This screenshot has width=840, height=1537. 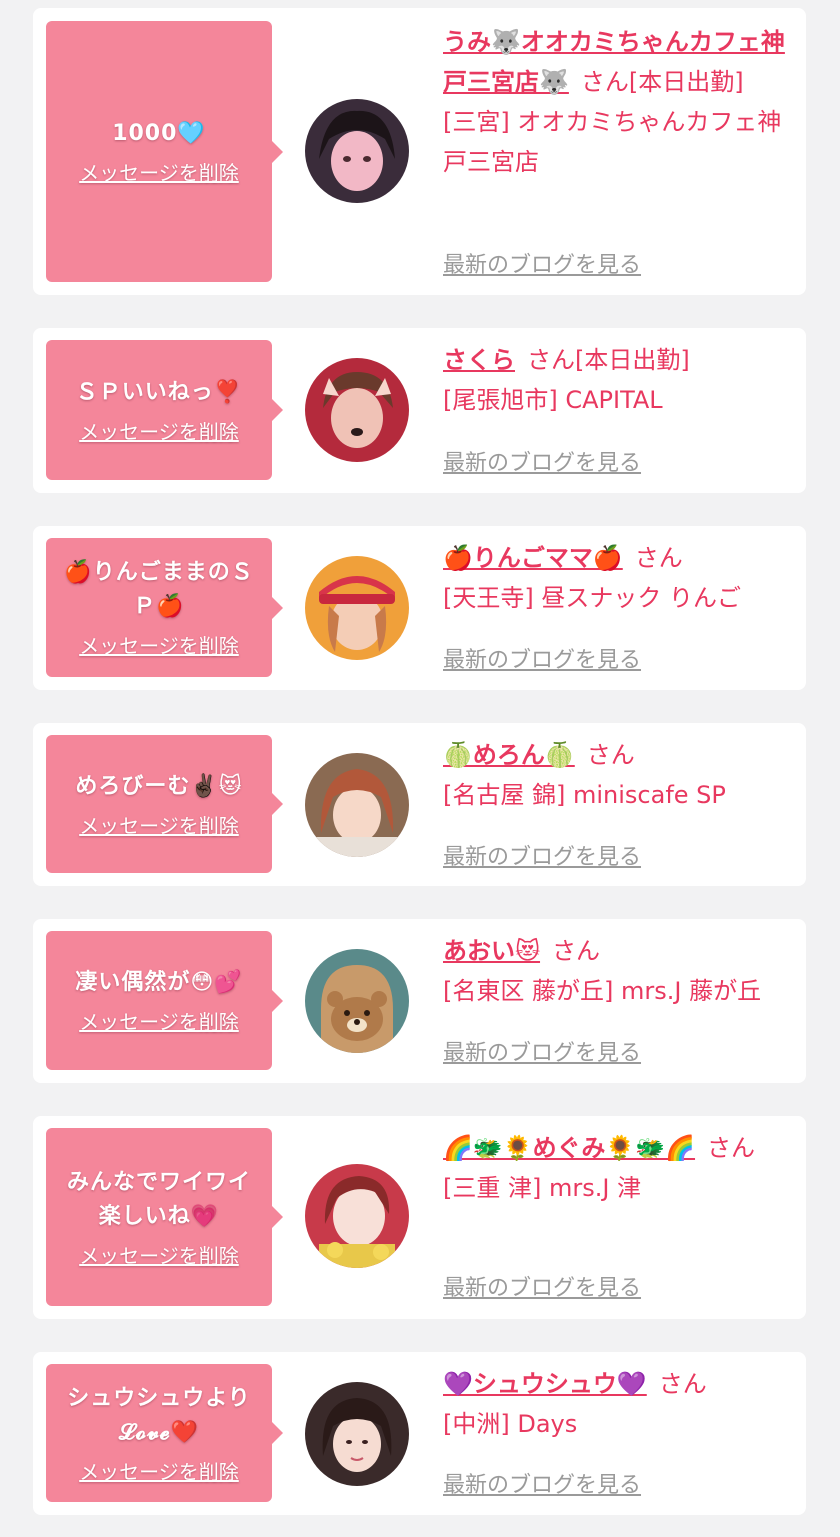 What do you see at coordinates (542, 1188) in the screenshot?
I see `shop-info: [三重 津] mrs.J 津` at bounding box center [542, 1188].